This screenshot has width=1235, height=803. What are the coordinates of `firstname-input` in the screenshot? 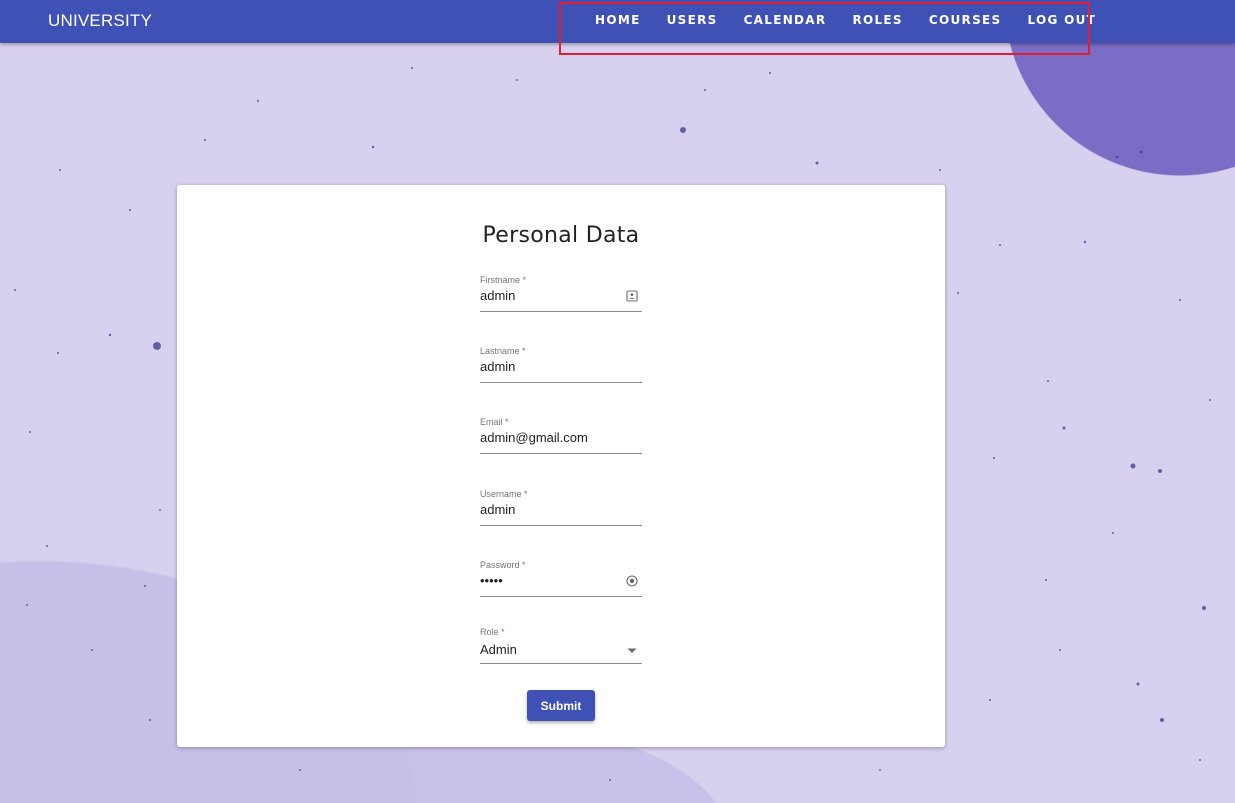 It's located at (550, 295).